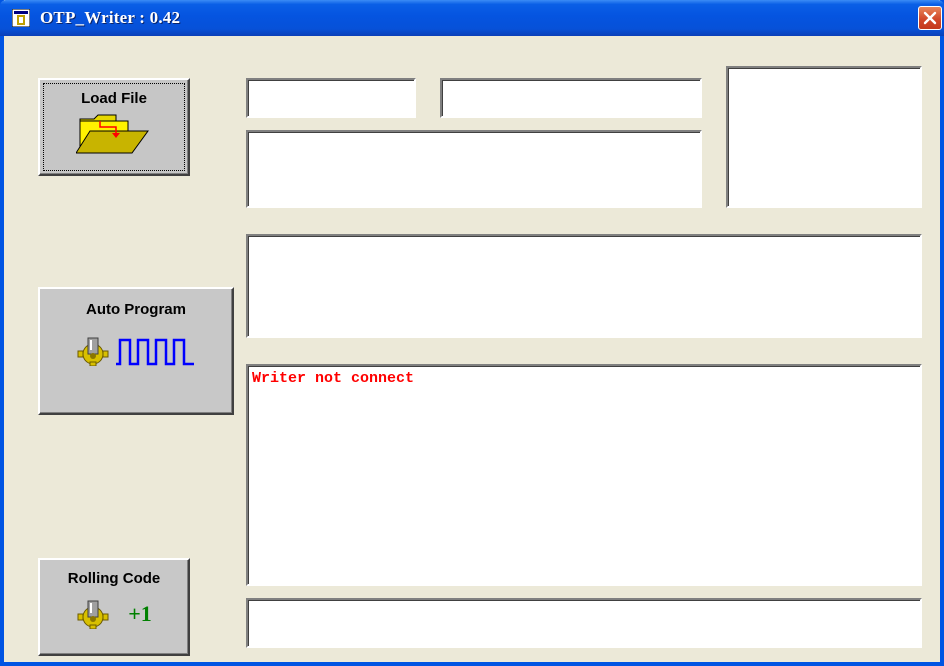 The image size is (944, 666). Describe the element at coordinates (114, 607) in the screenshot. I see `rolling-code-button: Rolling Code +1` at that location.